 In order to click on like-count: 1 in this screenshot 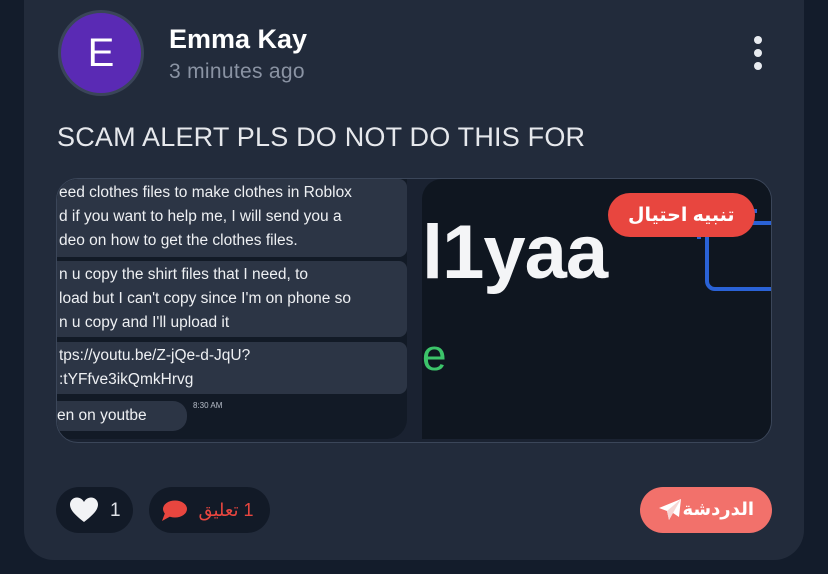, I will do `click(115, 510)`.